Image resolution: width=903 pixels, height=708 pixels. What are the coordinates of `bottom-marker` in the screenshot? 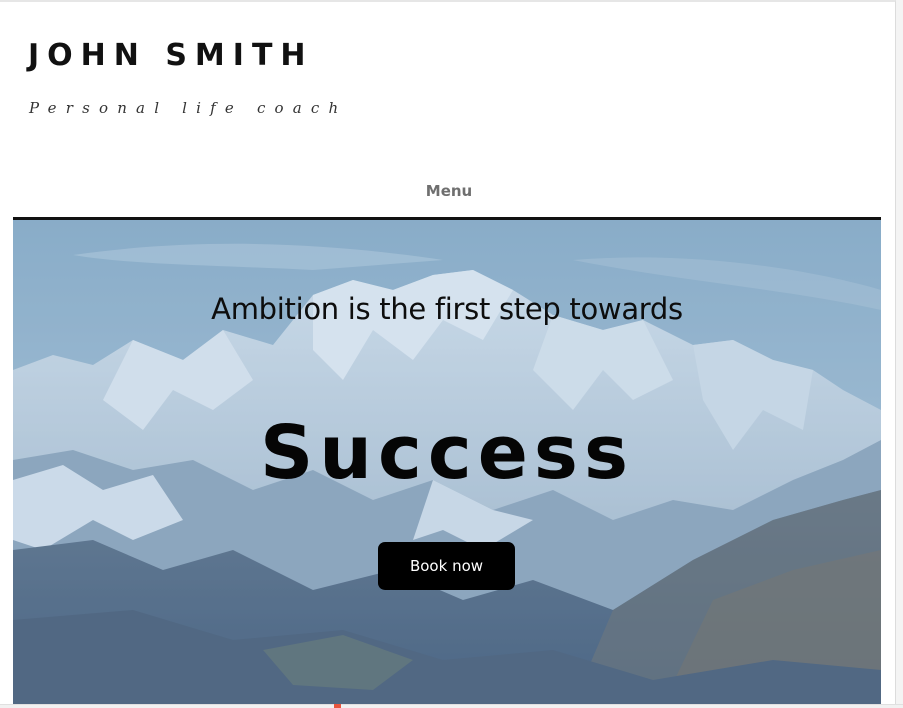 It's located at (337, 706).